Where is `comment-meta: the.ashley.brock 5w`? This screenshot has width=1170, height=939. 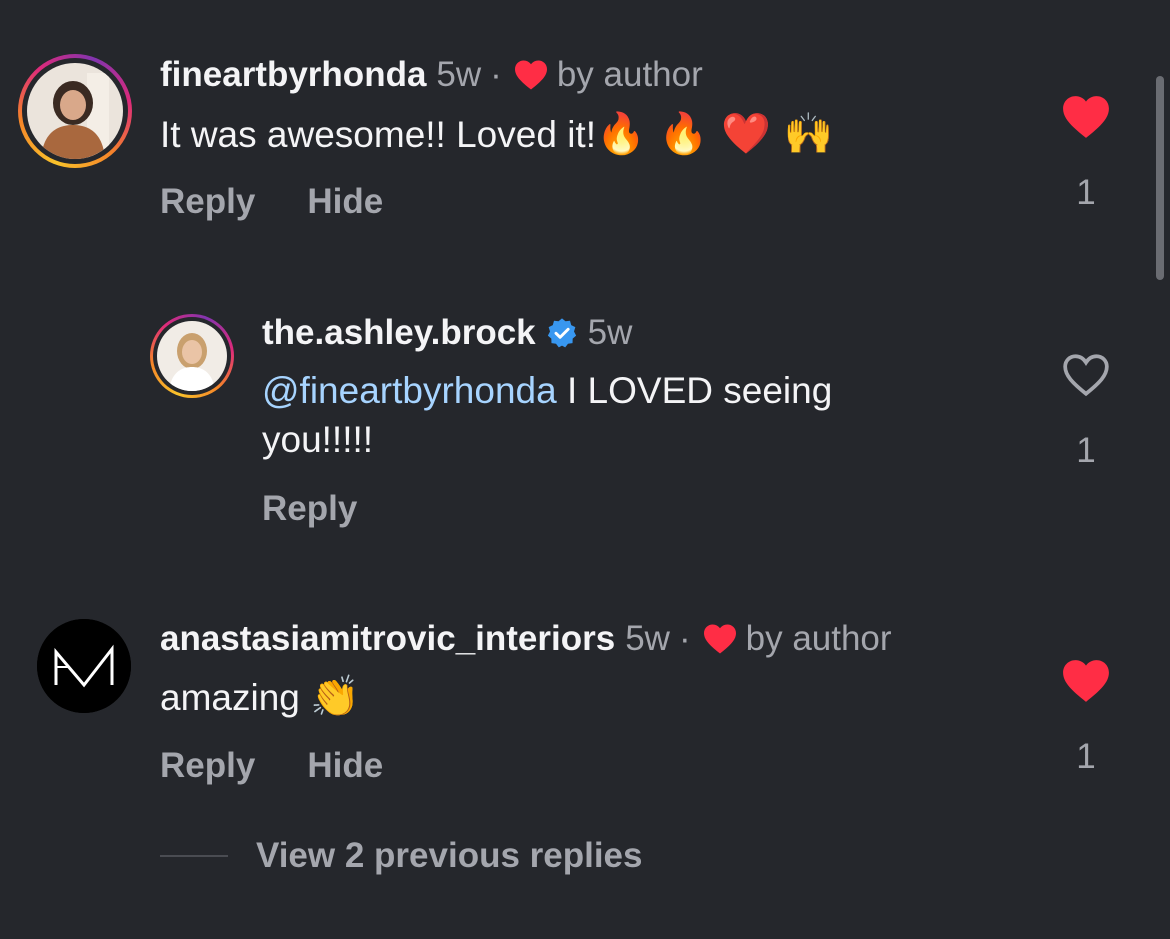 comment-meta: the.ashley.brock 5w is located at coordinates (447, 333).